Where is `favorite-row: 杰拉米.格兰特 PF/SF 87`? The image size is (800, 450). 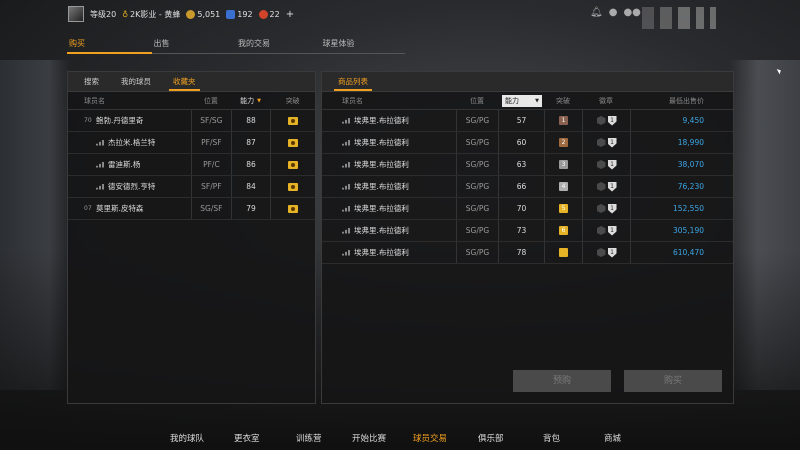 favorite-row: 杰拉米.格兰特 PF/SF 87 is located at coordinates (191, 143).